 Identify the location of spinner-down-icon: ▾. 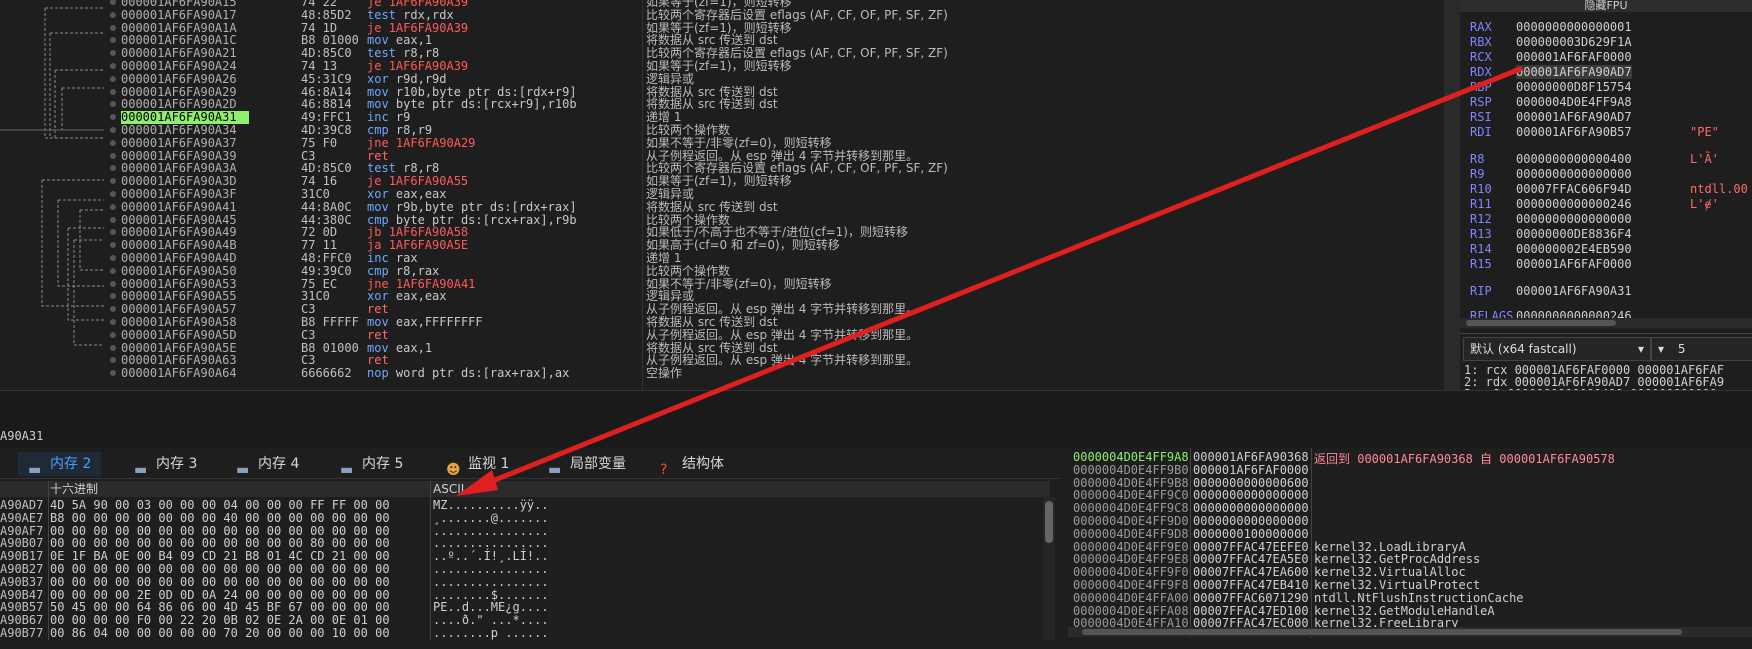
(1661, 349).